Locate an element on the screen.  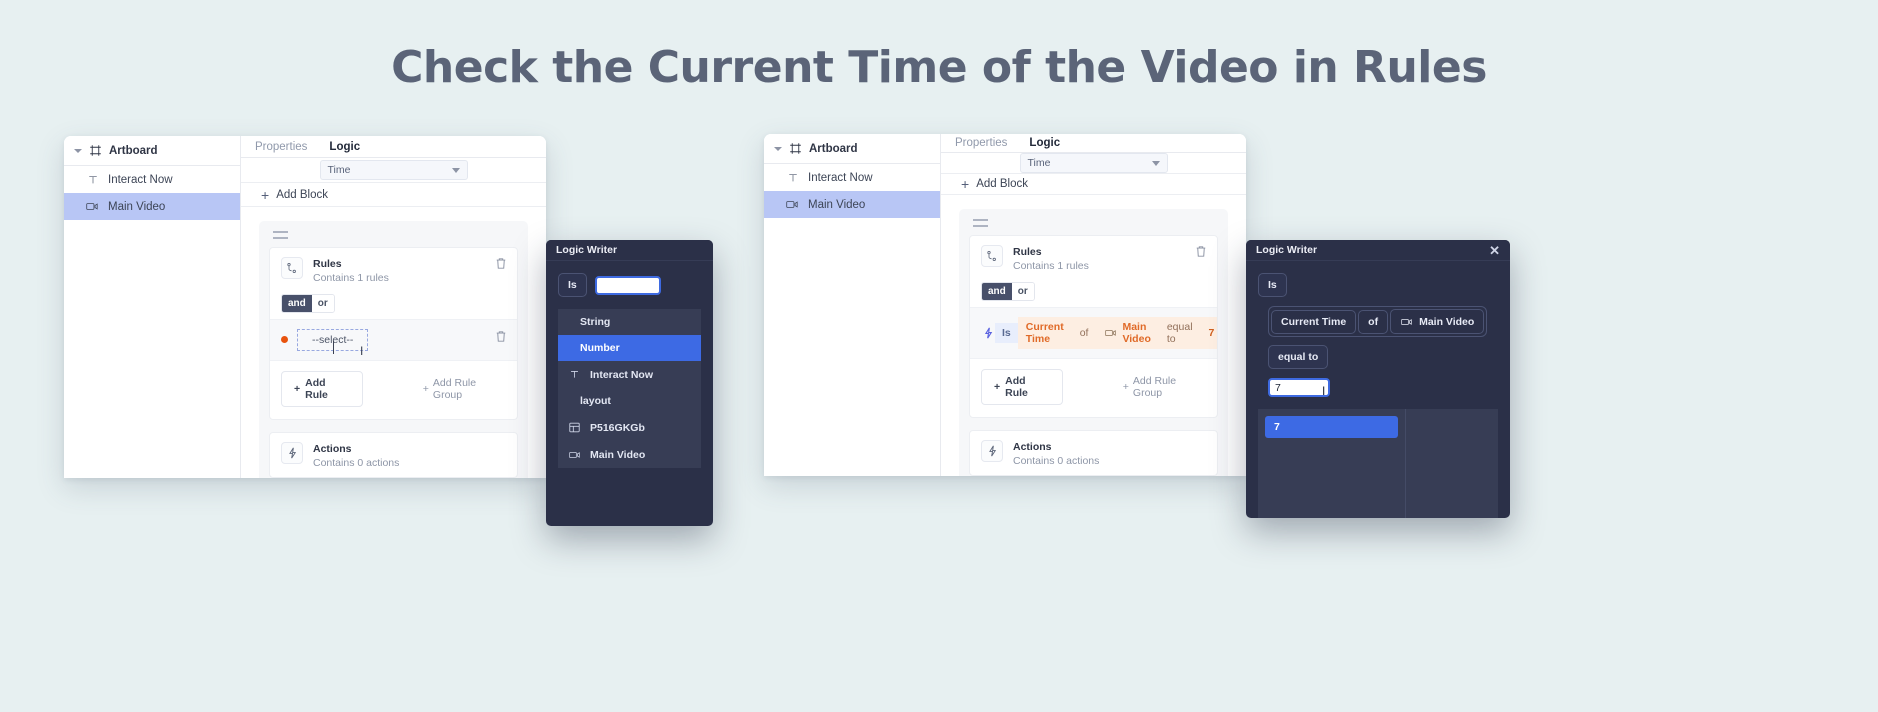
logic-writer-is-row: Is is located at coordinates (1378, 285).